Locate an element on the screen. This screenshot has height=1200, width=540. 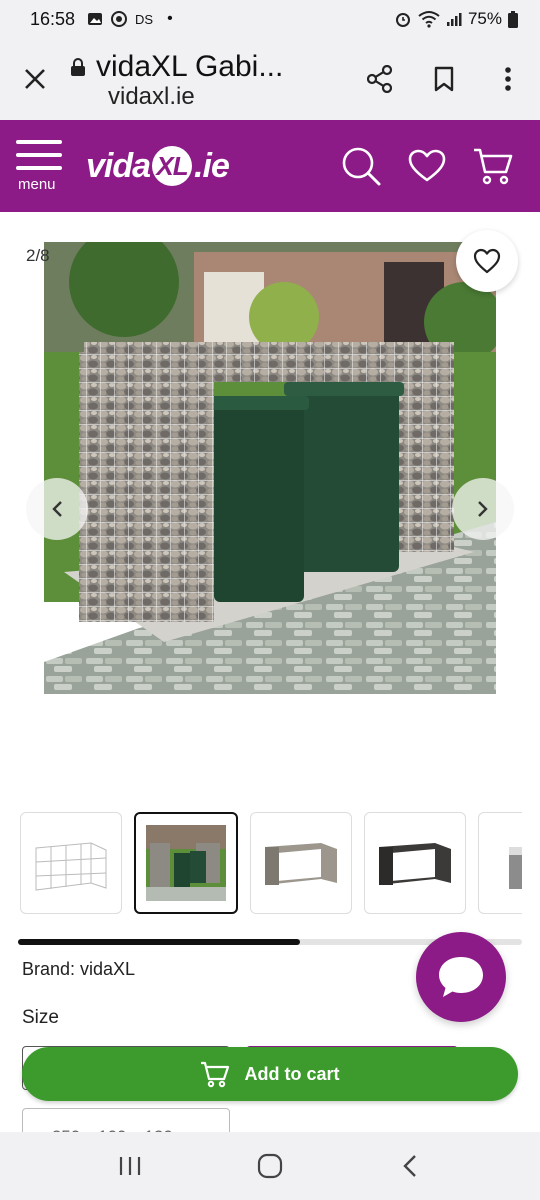
browser-toolbar: vidaXL Gabi... vidaxl.ie is located at coordinates (270, 79).